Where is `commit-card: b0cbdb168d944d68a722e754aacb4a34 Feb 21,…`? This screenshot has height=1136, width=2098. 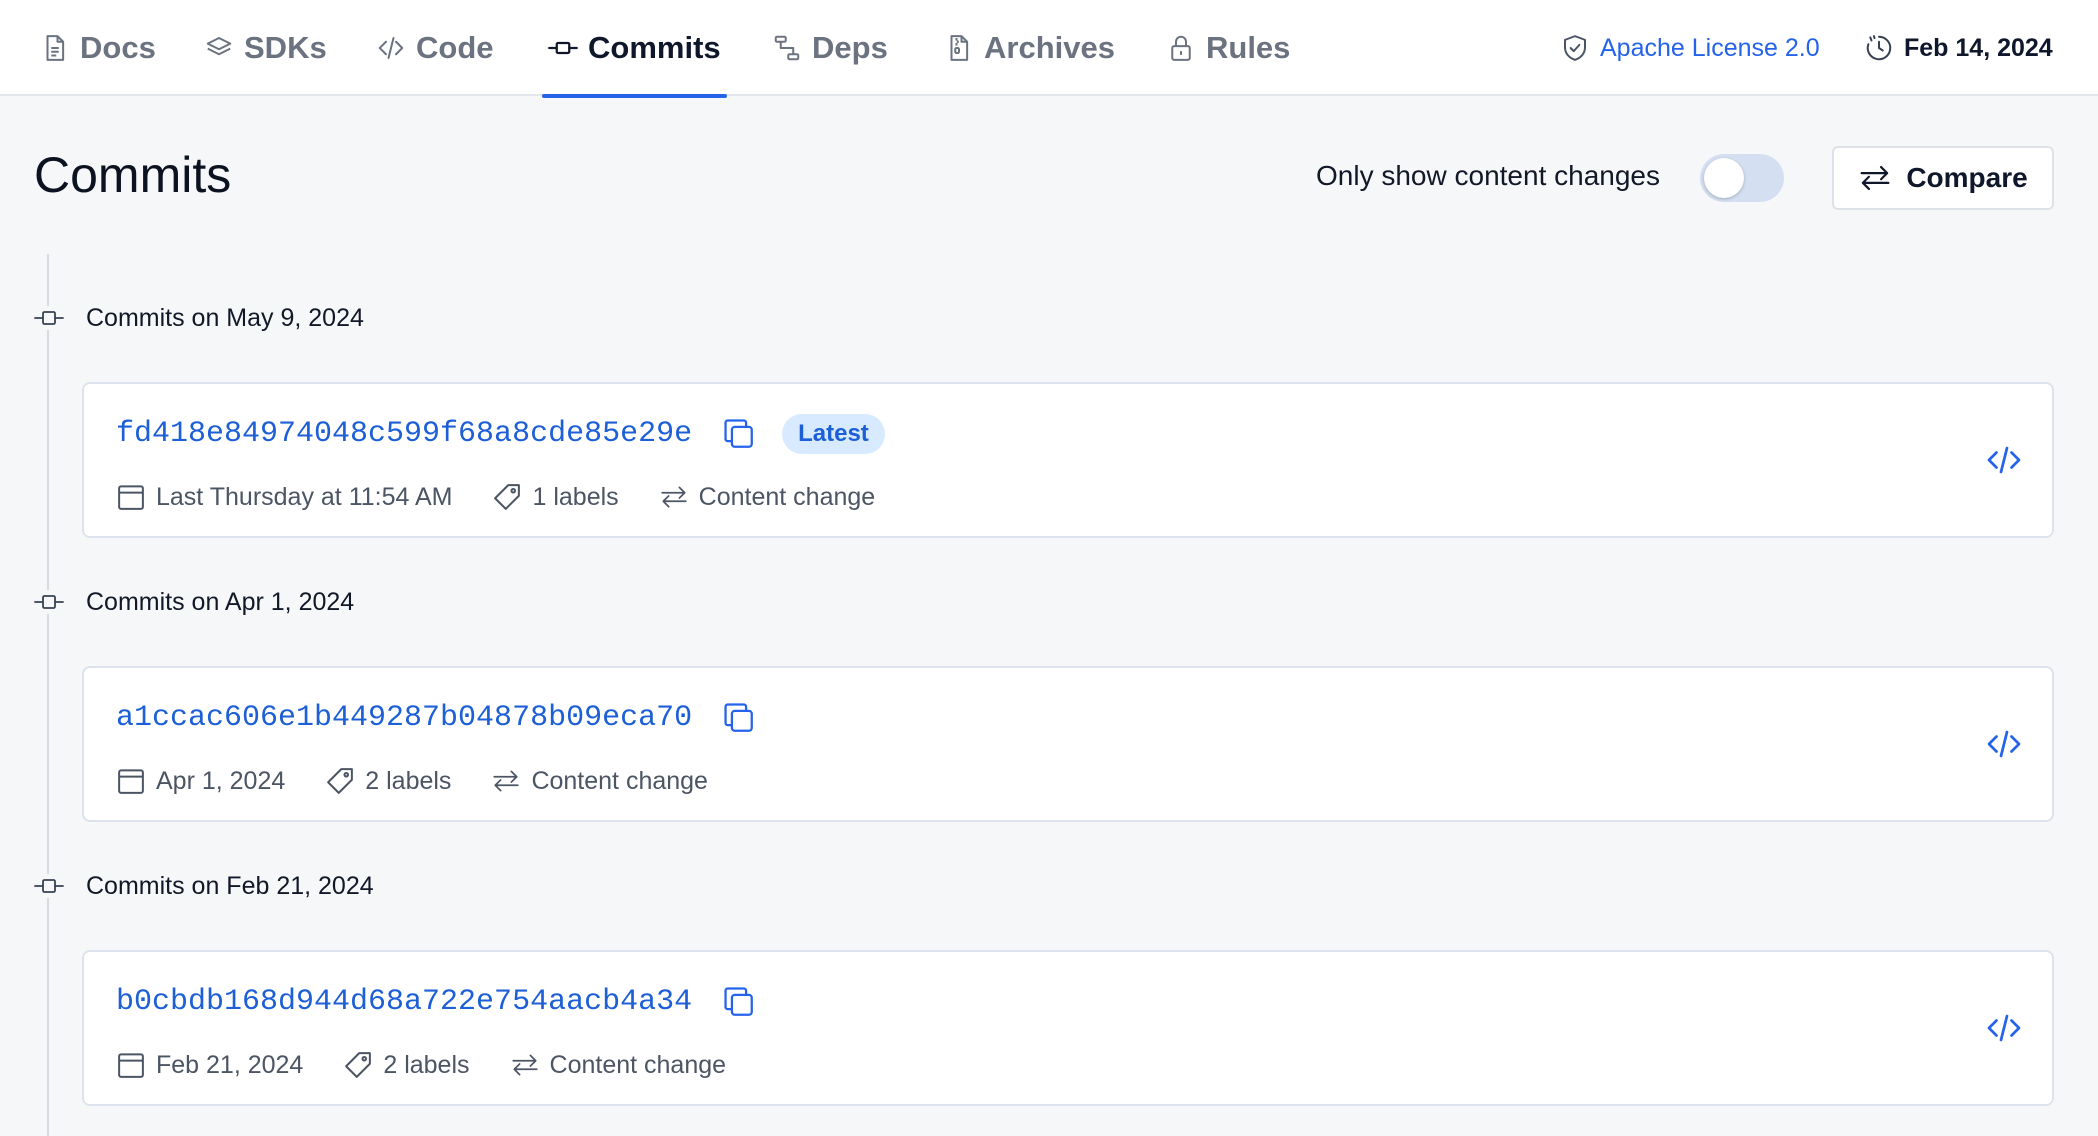 commit-card: b0cbdb168d944d68a722e754aacb4a34 Feb 21,… is located at coordinates (1068, 1028).